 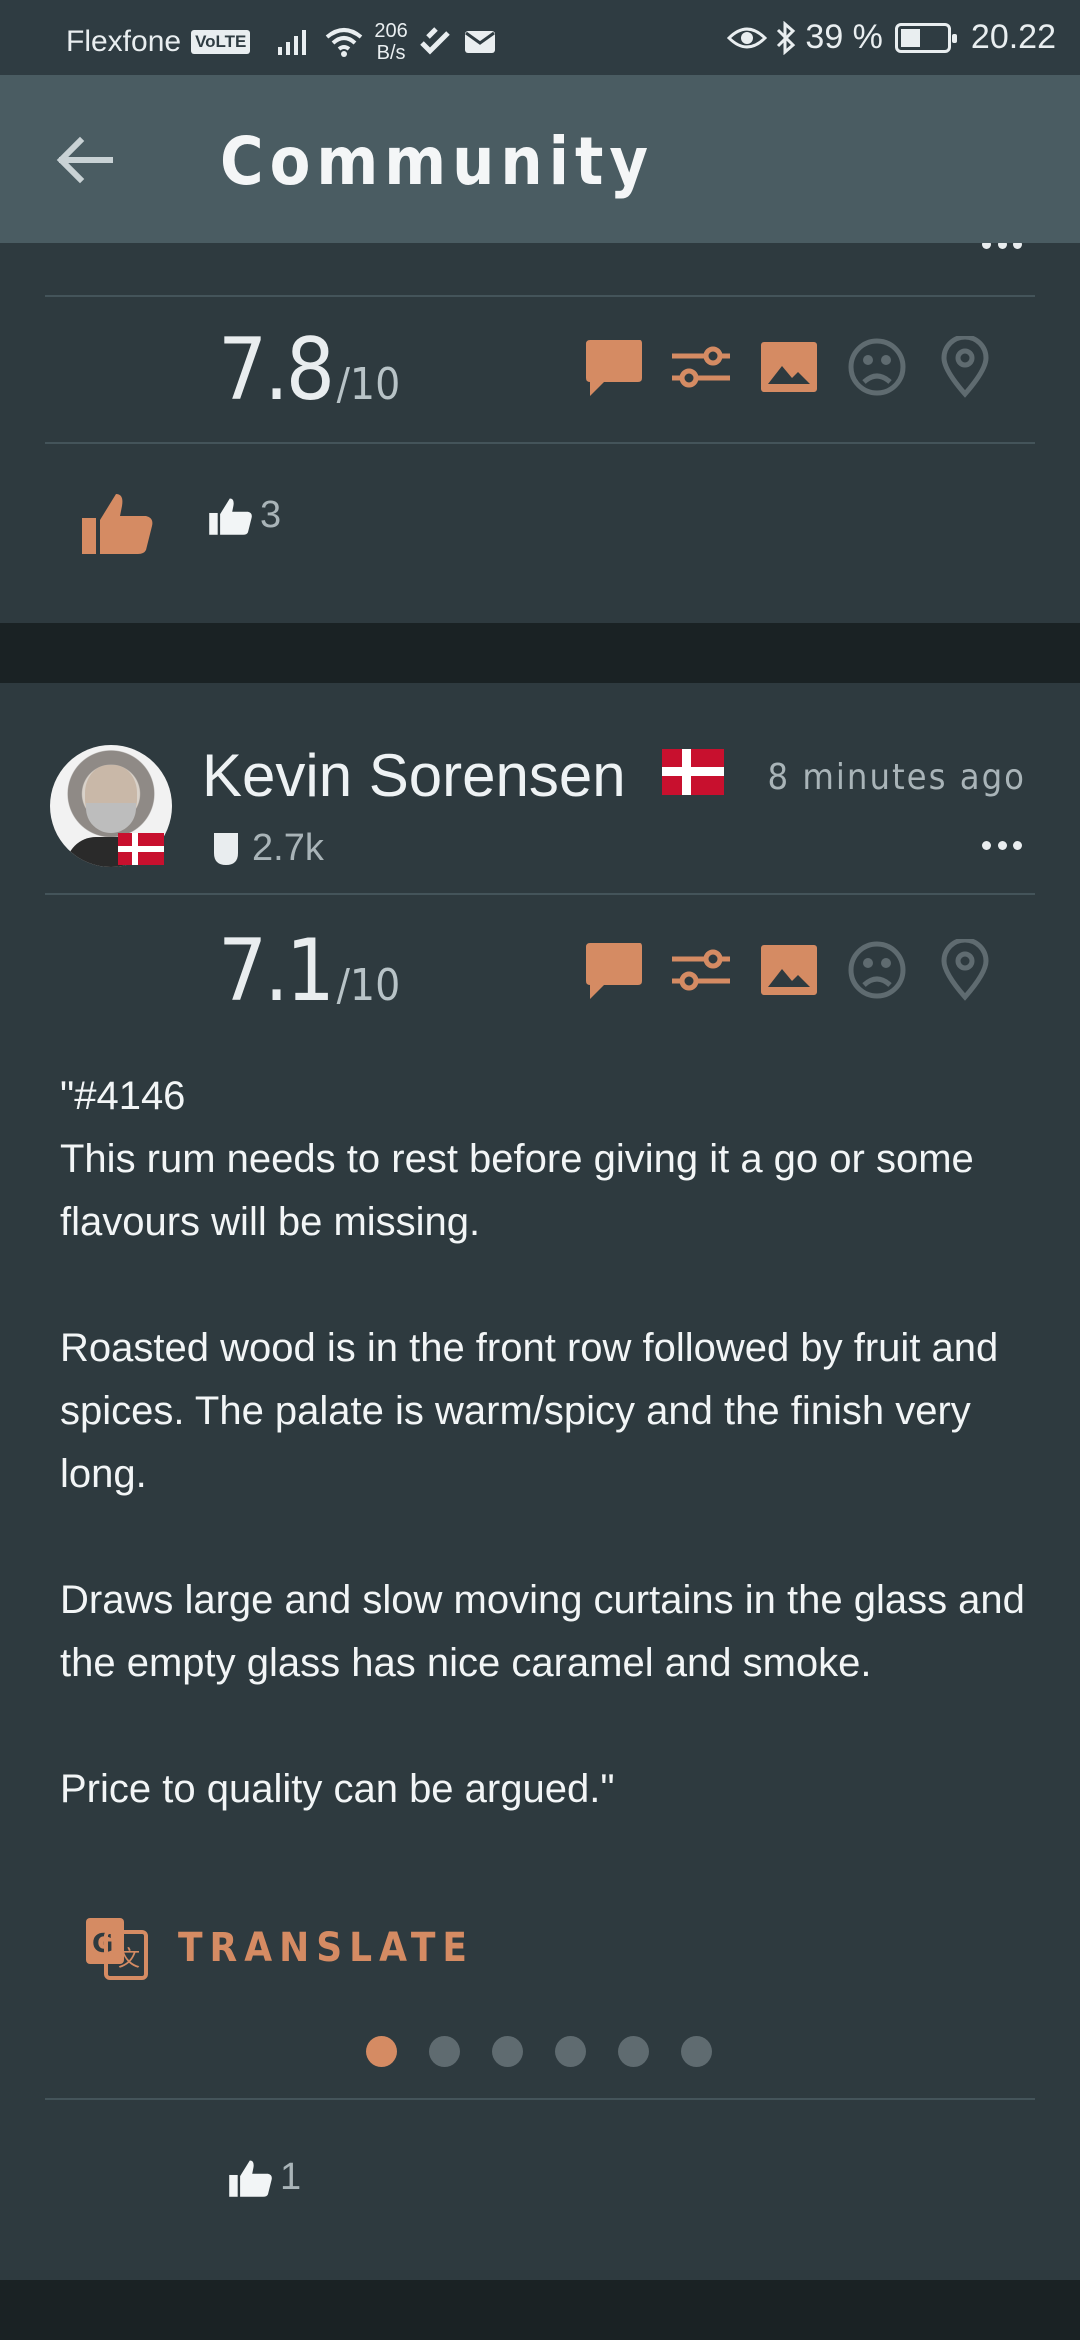 I want to click on score-value: 7.8, so click(x=276, y=370).